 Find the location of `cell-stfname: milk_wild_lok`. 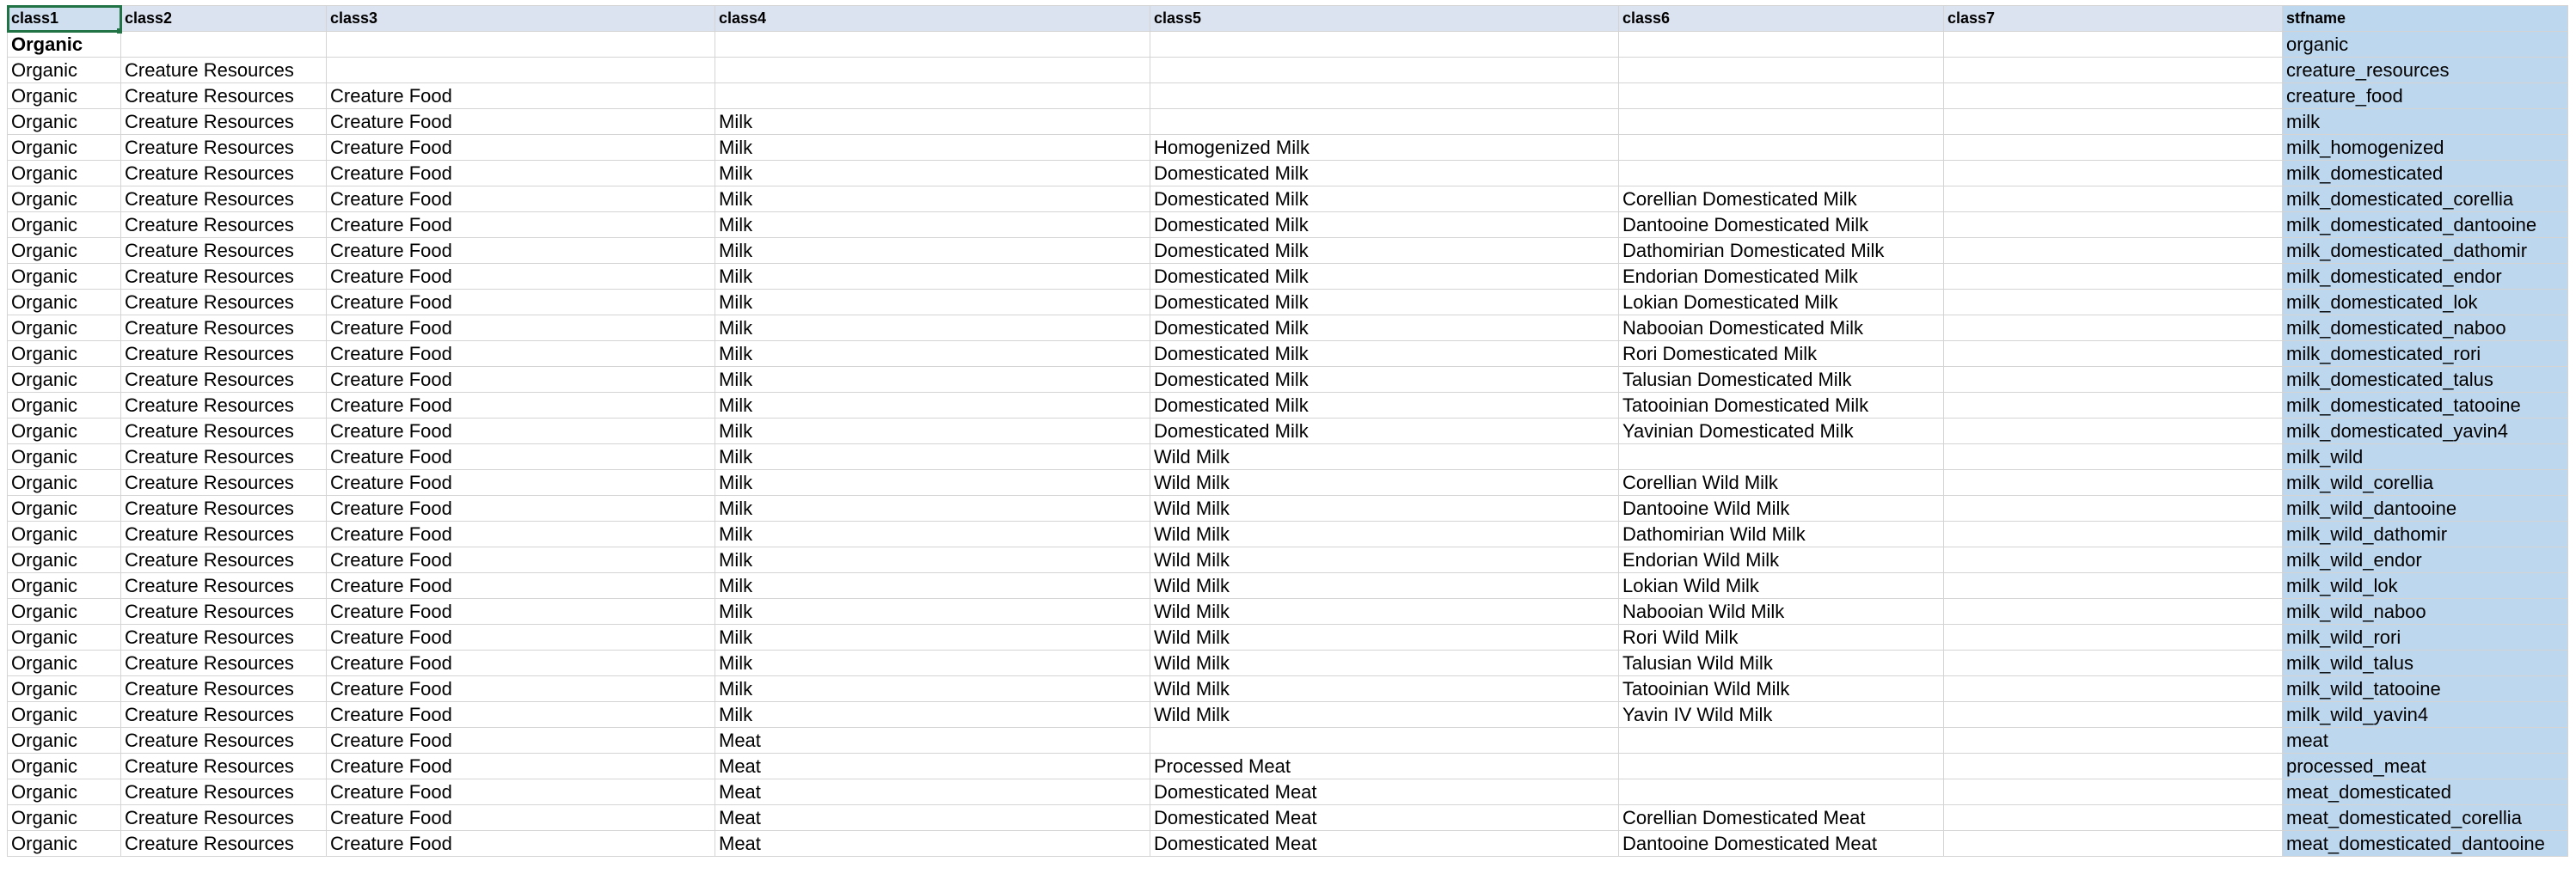

cell-stfname: milk_wild_lok is located at coordinates (2425, 585).